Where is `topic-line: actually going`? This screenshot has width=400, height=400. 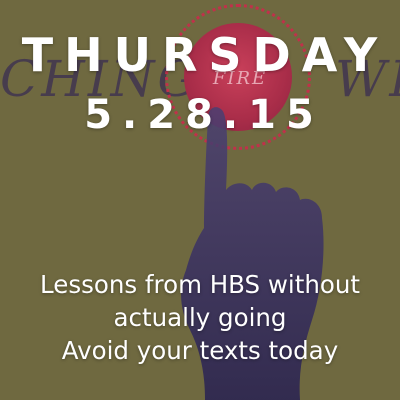
topic-line: actually going is located at coordinates (200, 317).